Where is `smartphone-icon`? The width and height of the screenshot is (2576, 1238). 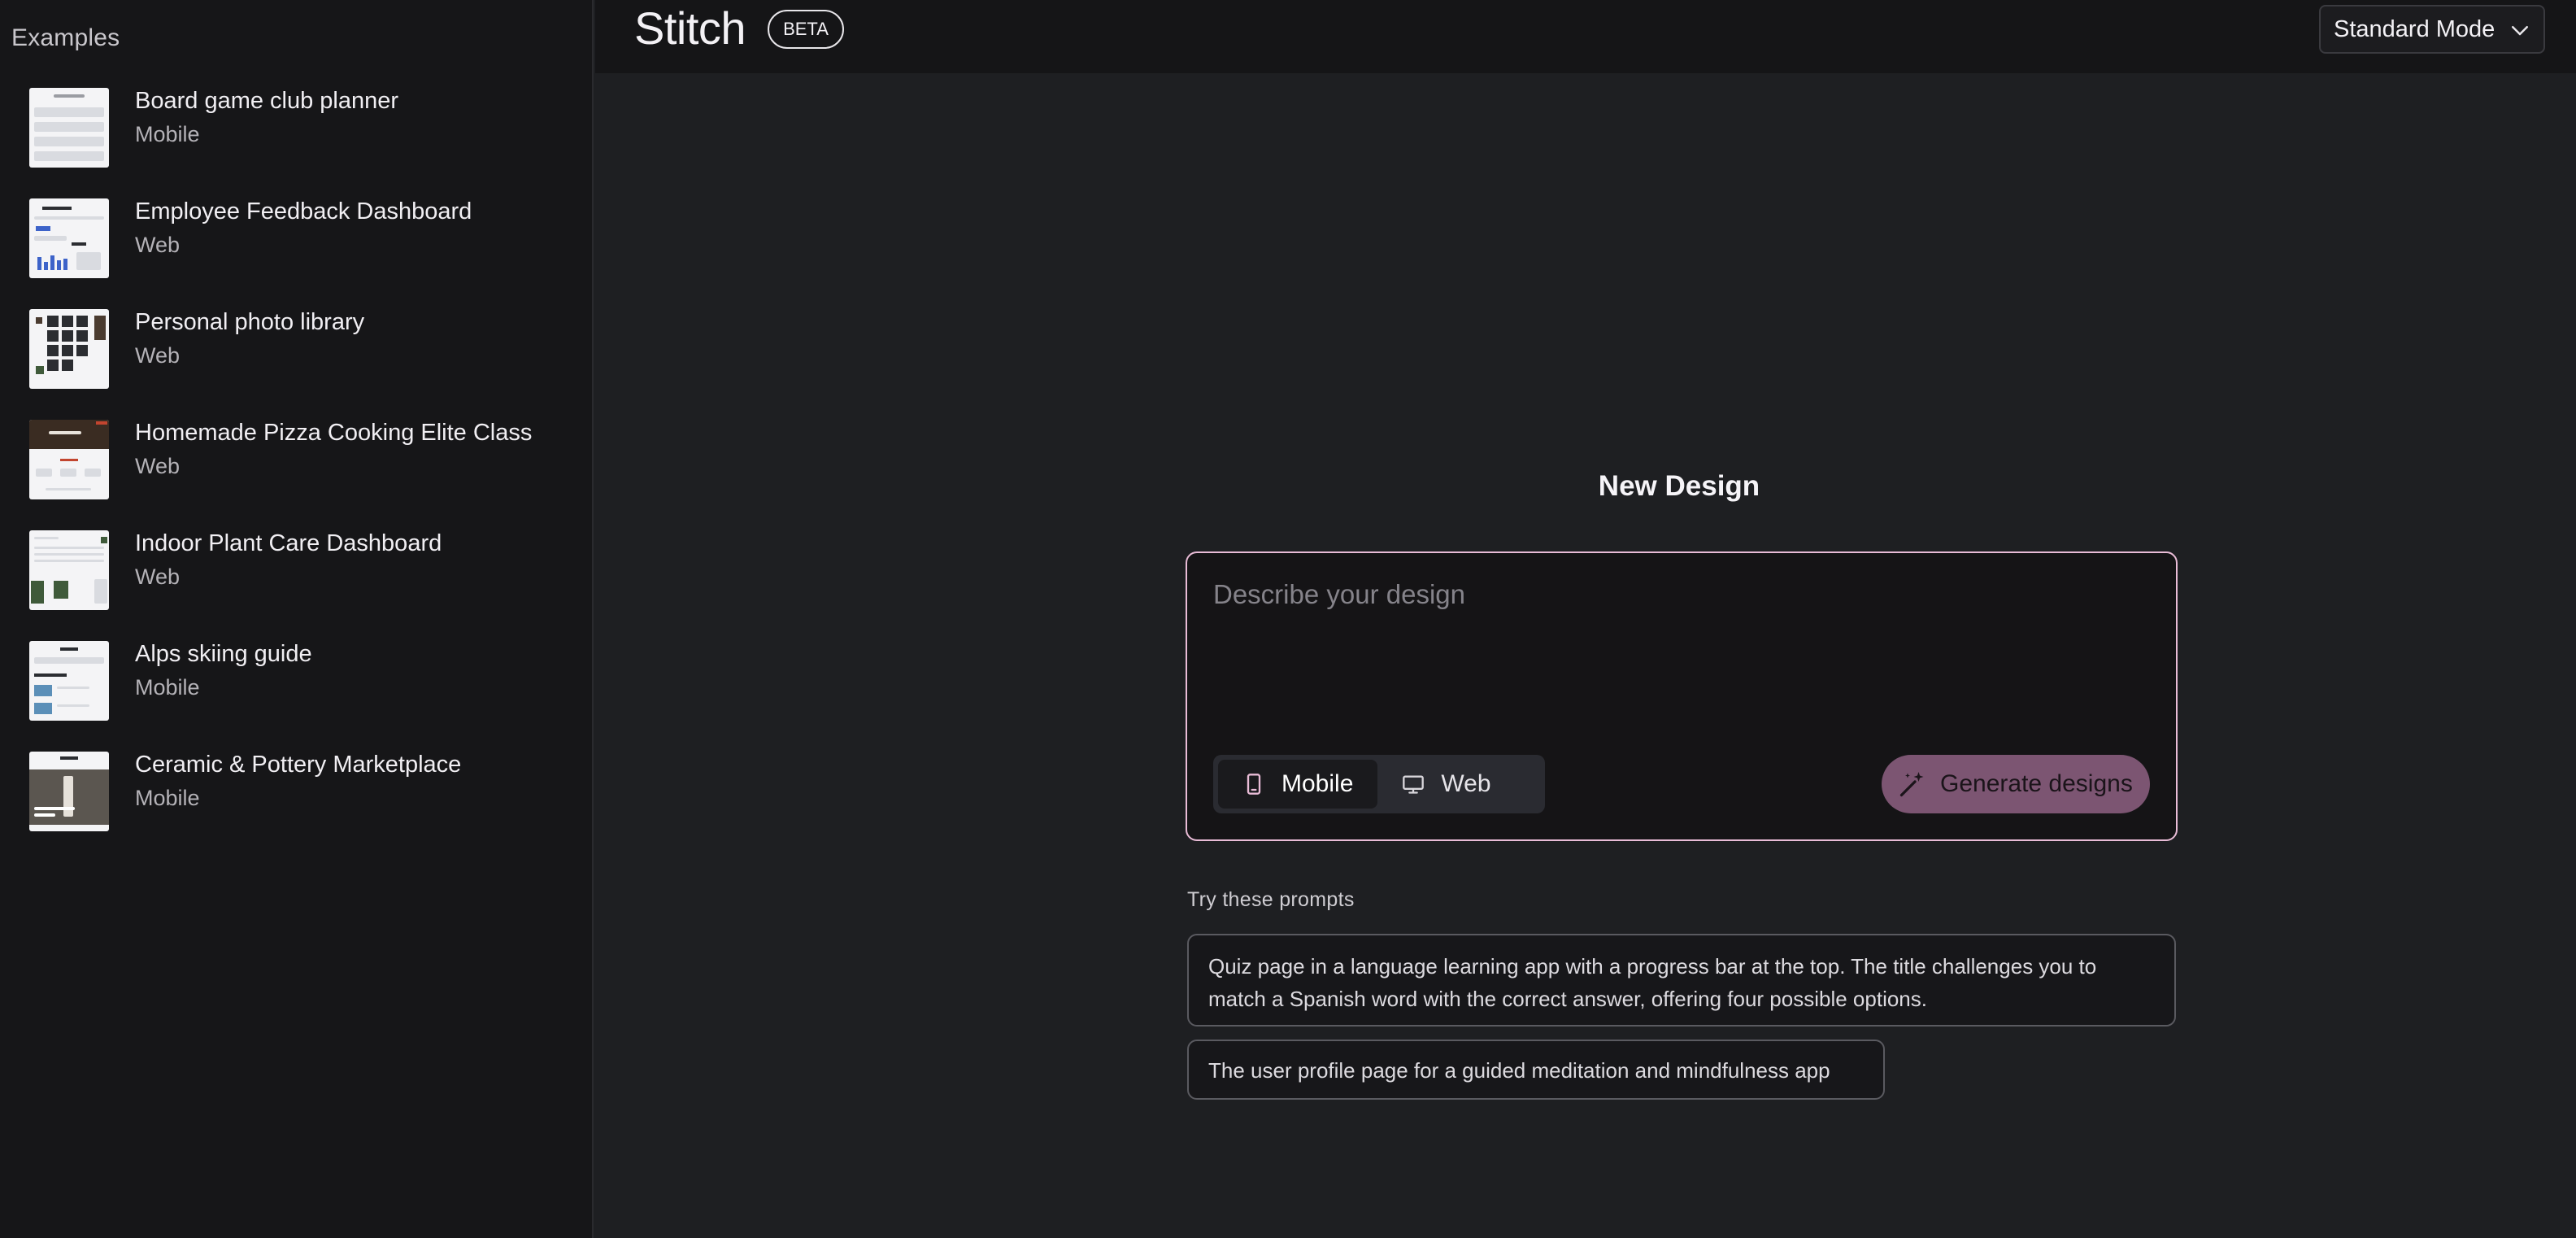 smartphone-icon is located at coordinates (1254, 784).